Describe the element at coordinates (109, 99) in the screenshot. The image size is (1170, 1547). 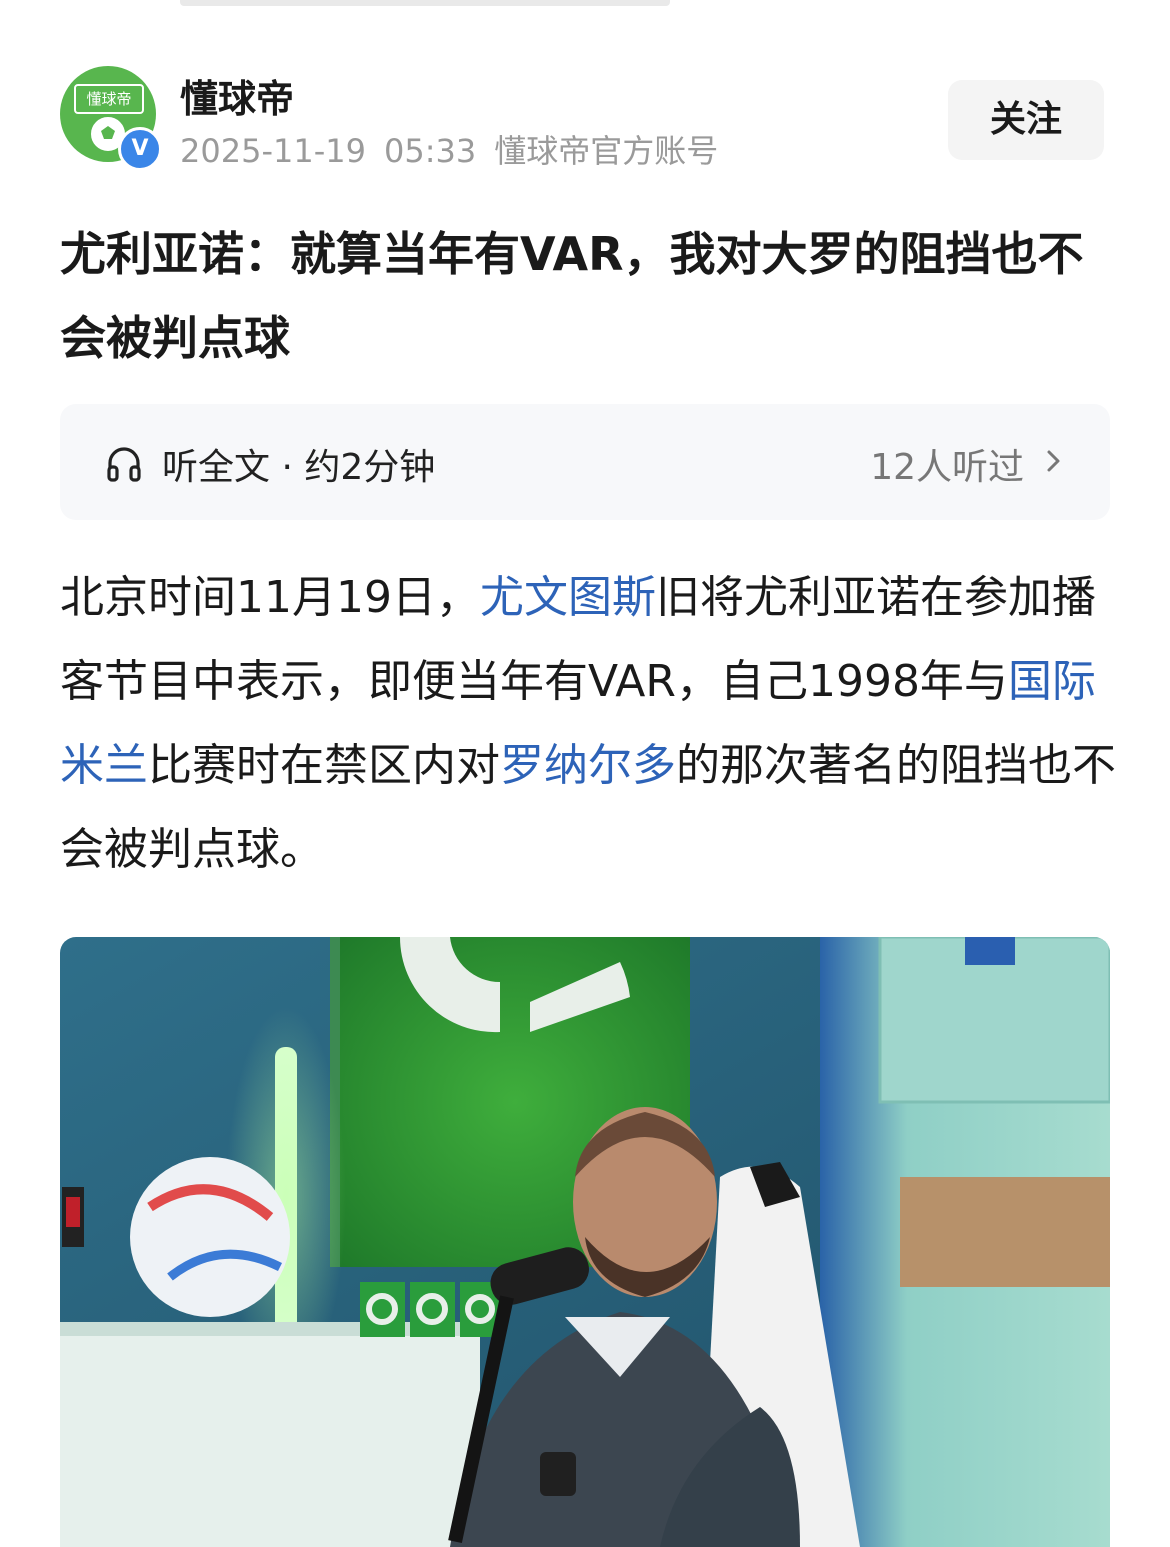
I see `avatar-logo-text: 懂球帝` at that location.